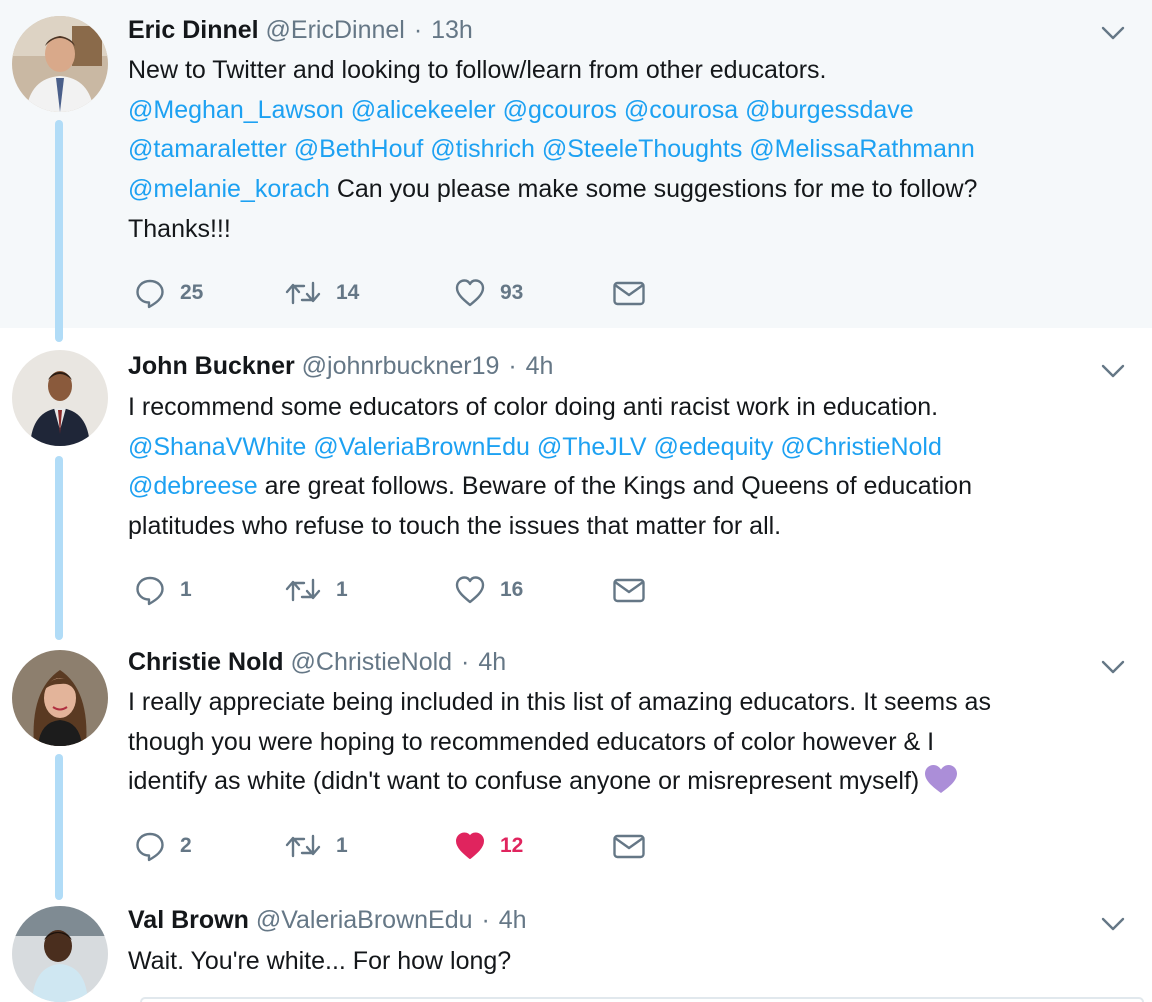 The width and height of the screenshot is (1152, 1002). I want to click on tweet-header: Eric Dinnel @EricDinnel · 13h, so click(300, 30).